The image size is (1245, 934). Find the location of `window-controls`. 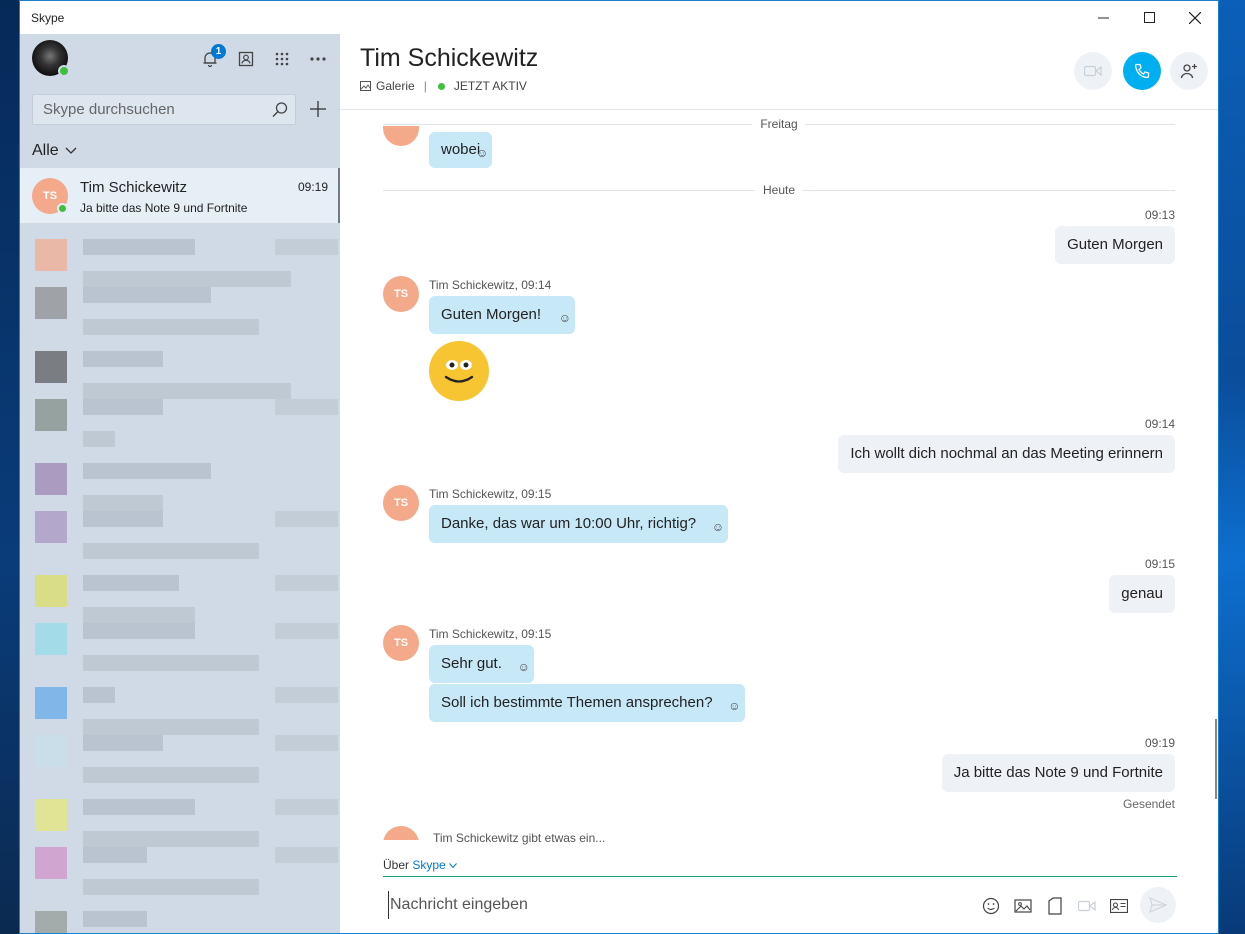

window-controls is located at coordinates (1149, 17).